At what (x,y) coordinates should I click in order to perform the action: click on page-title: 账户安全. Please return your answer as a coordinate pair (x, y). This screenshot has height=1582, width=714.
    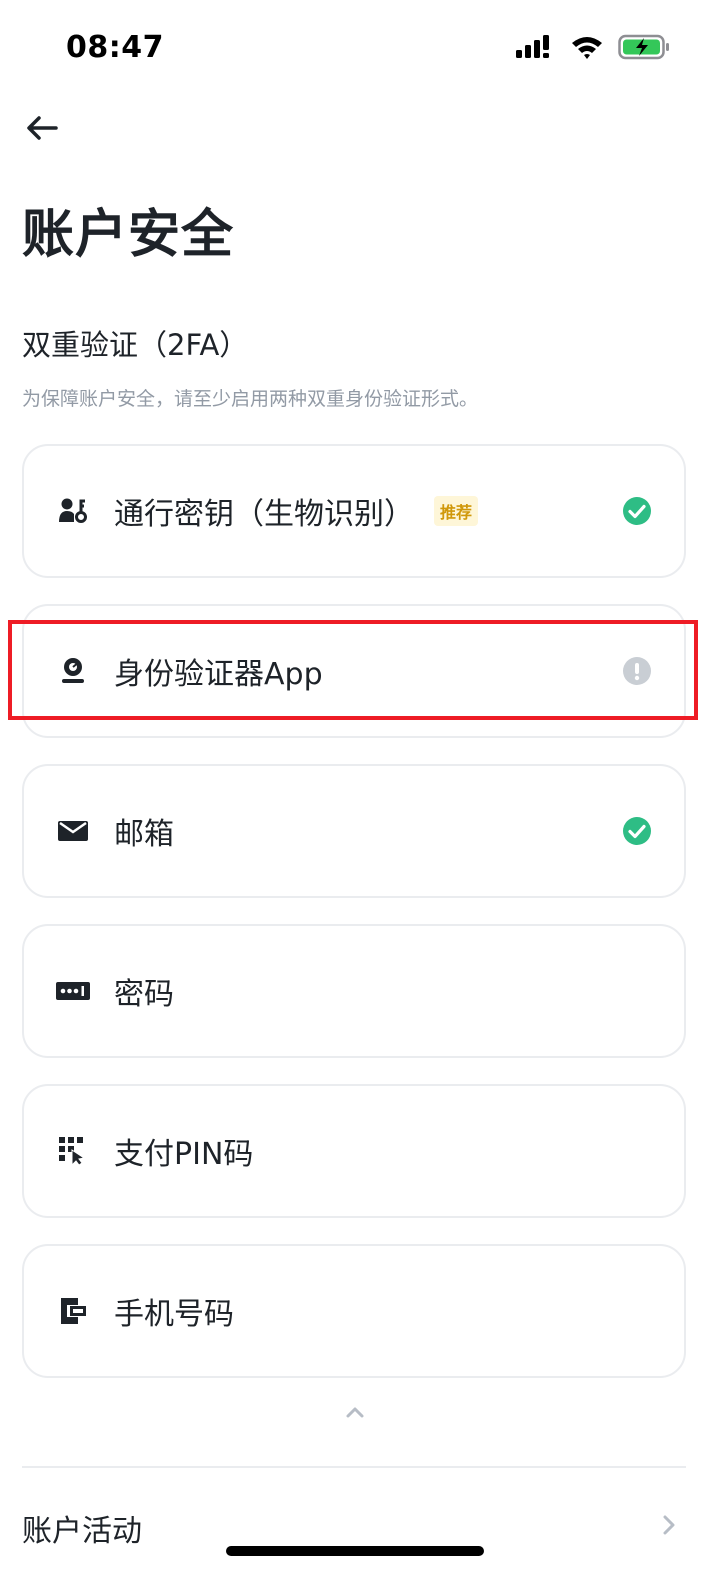
    Looking at the image, I should click on (128, 235).